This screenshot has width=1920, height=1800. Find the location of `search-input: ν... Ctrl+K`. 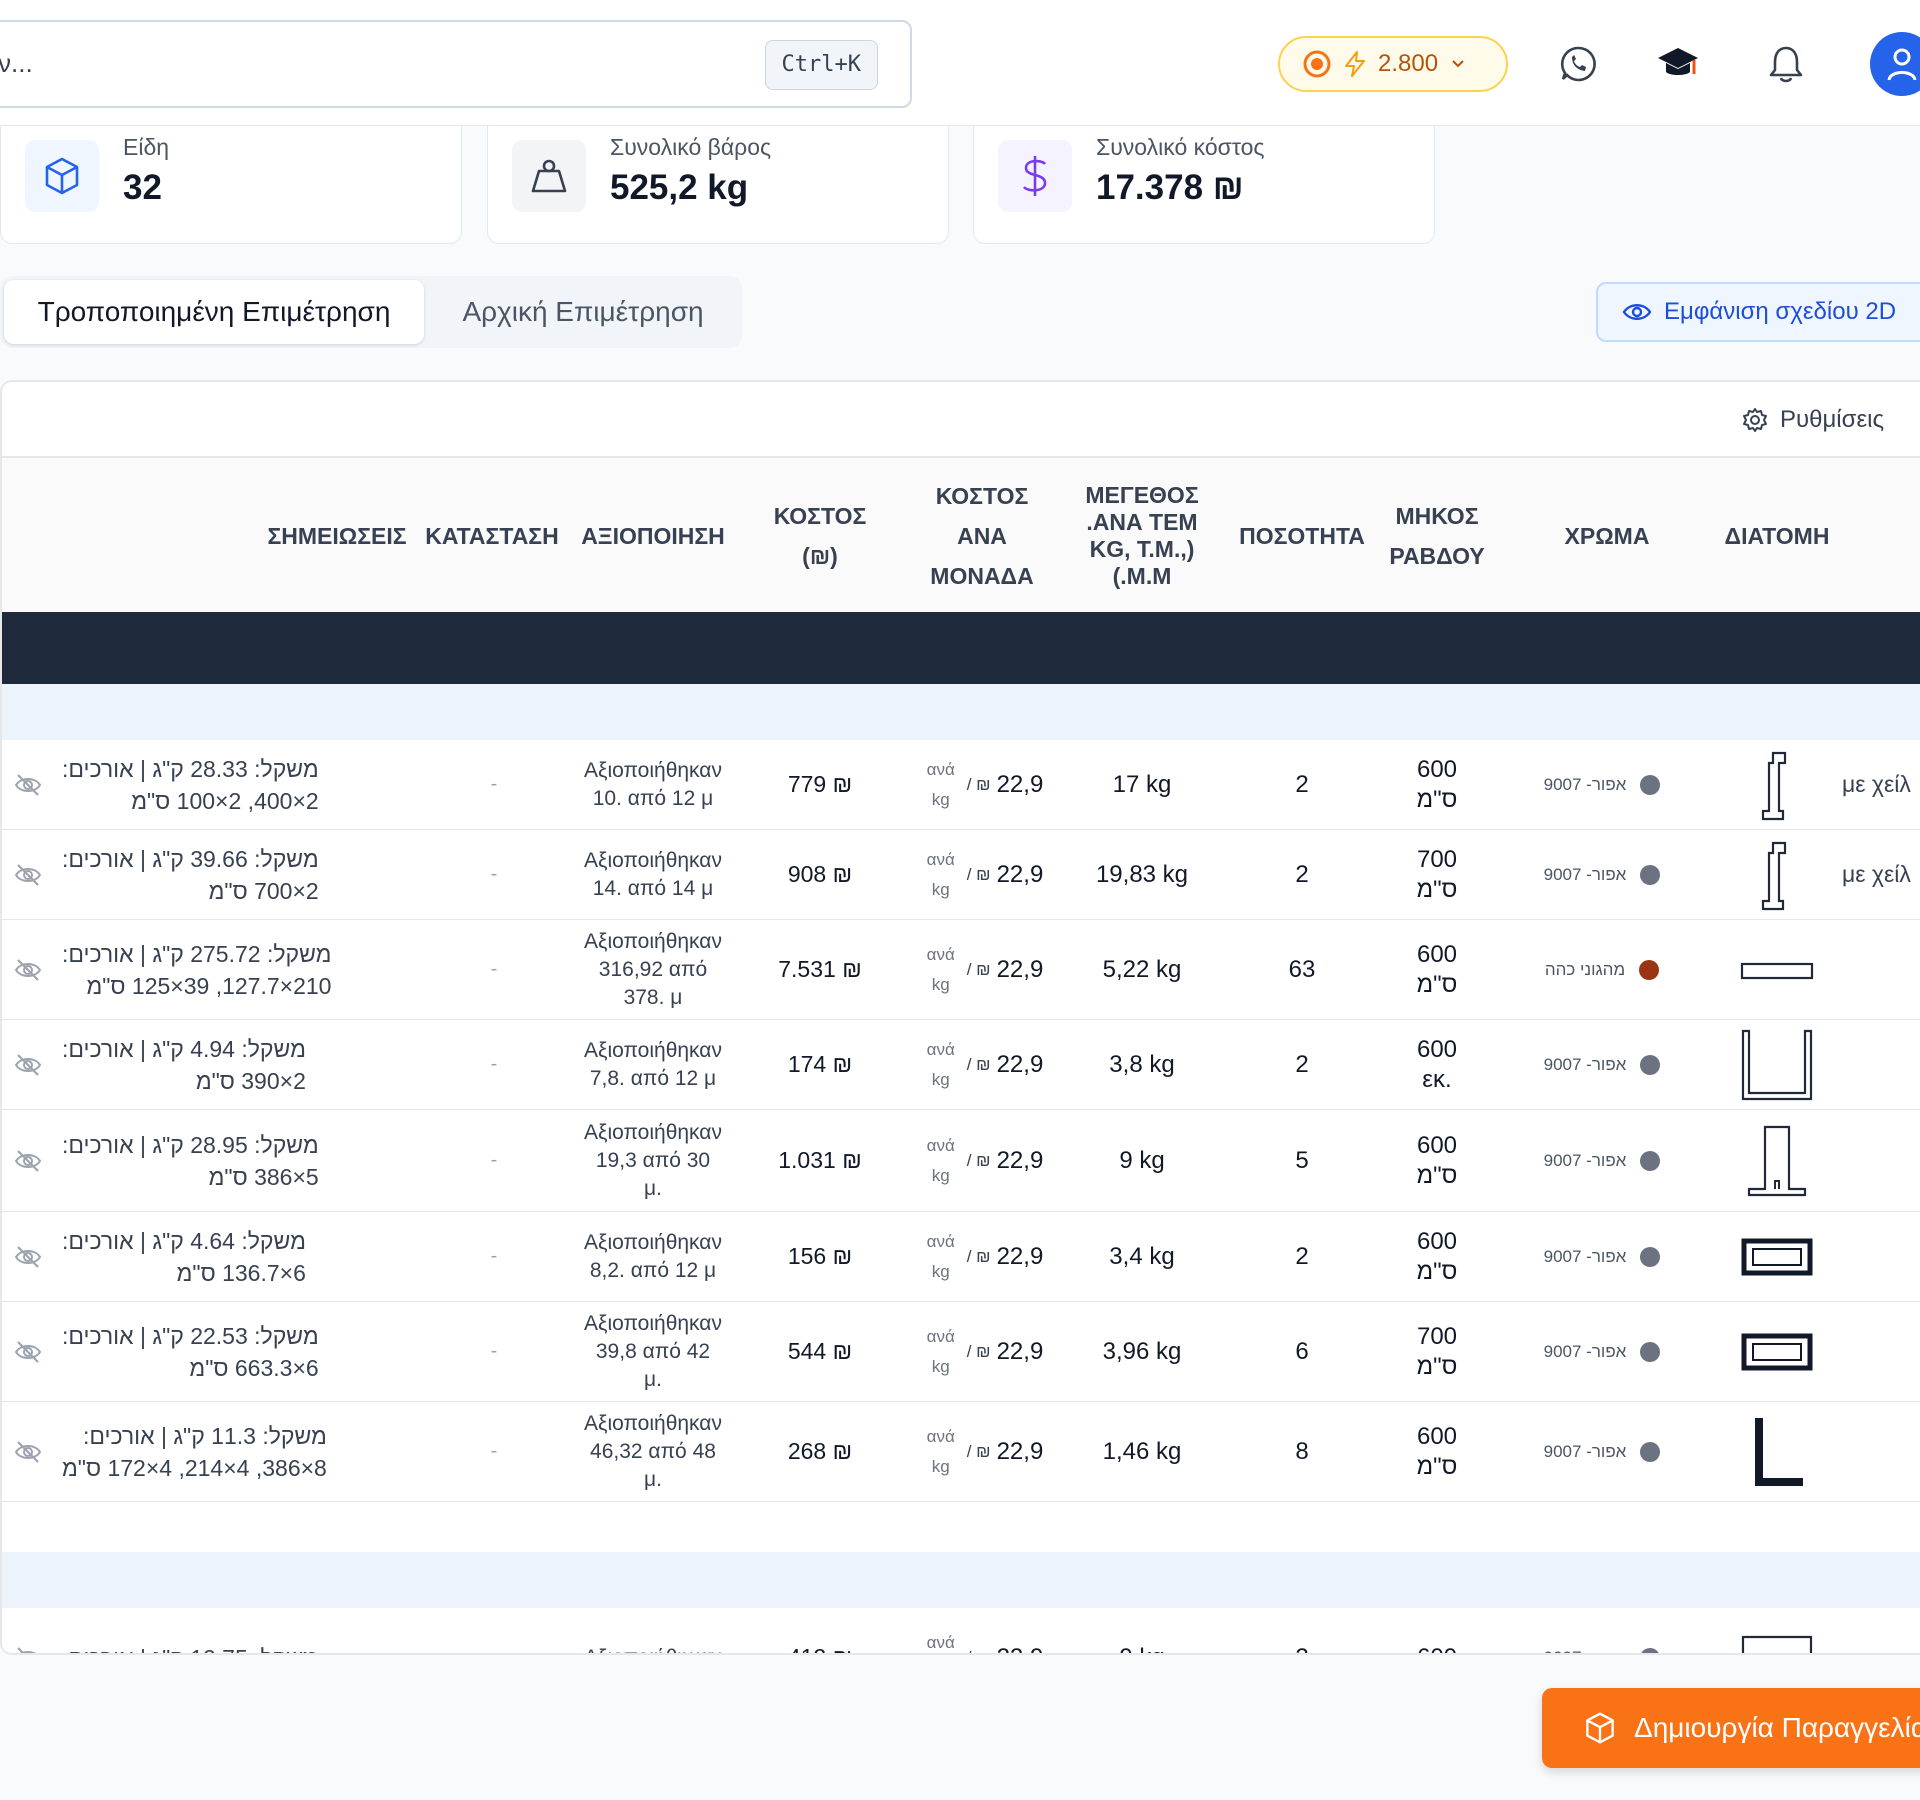

search-input: ν... Ctrl+K is located at coordinates (456, 64).